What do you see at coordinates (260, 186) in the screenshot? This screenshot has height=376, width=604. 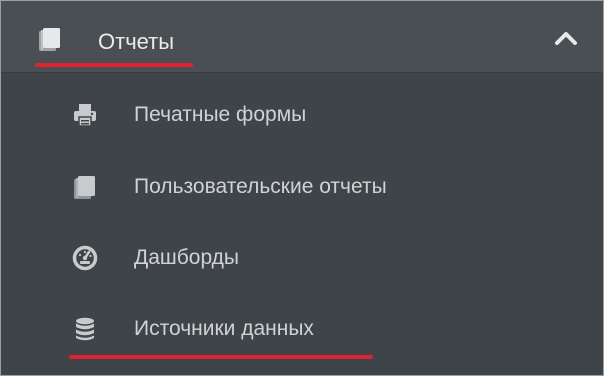 I see `menu-item-label: Пользовательские отчеты` at bounding box center [260, 186].